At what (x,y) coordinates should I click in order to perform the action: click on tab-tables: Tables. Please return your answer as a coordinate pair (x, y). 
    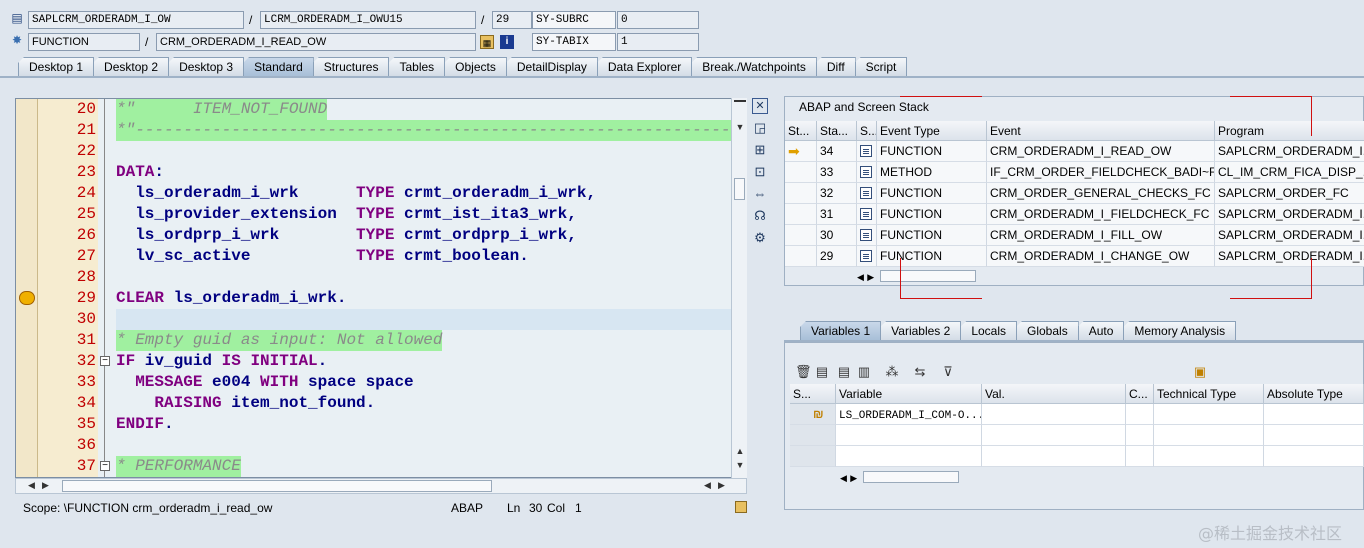
    Looking at the image, I should click on (417, 66).